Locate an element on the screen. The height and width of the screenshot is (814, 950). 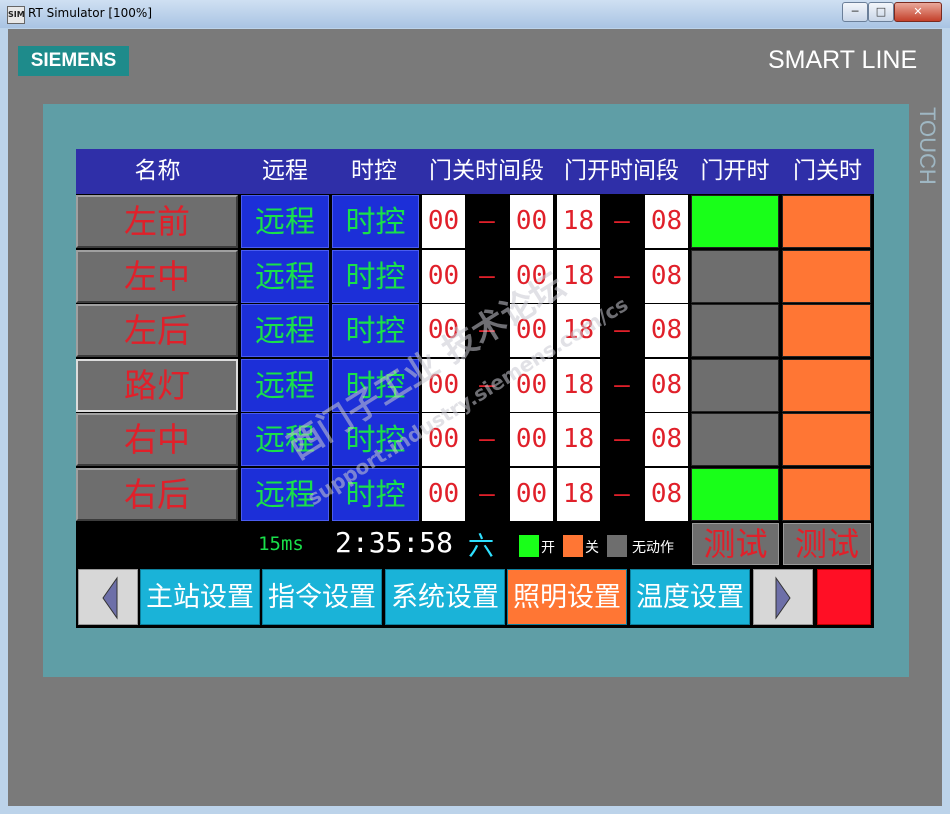
close-button: ✕ is located at coordinates (918, 12).